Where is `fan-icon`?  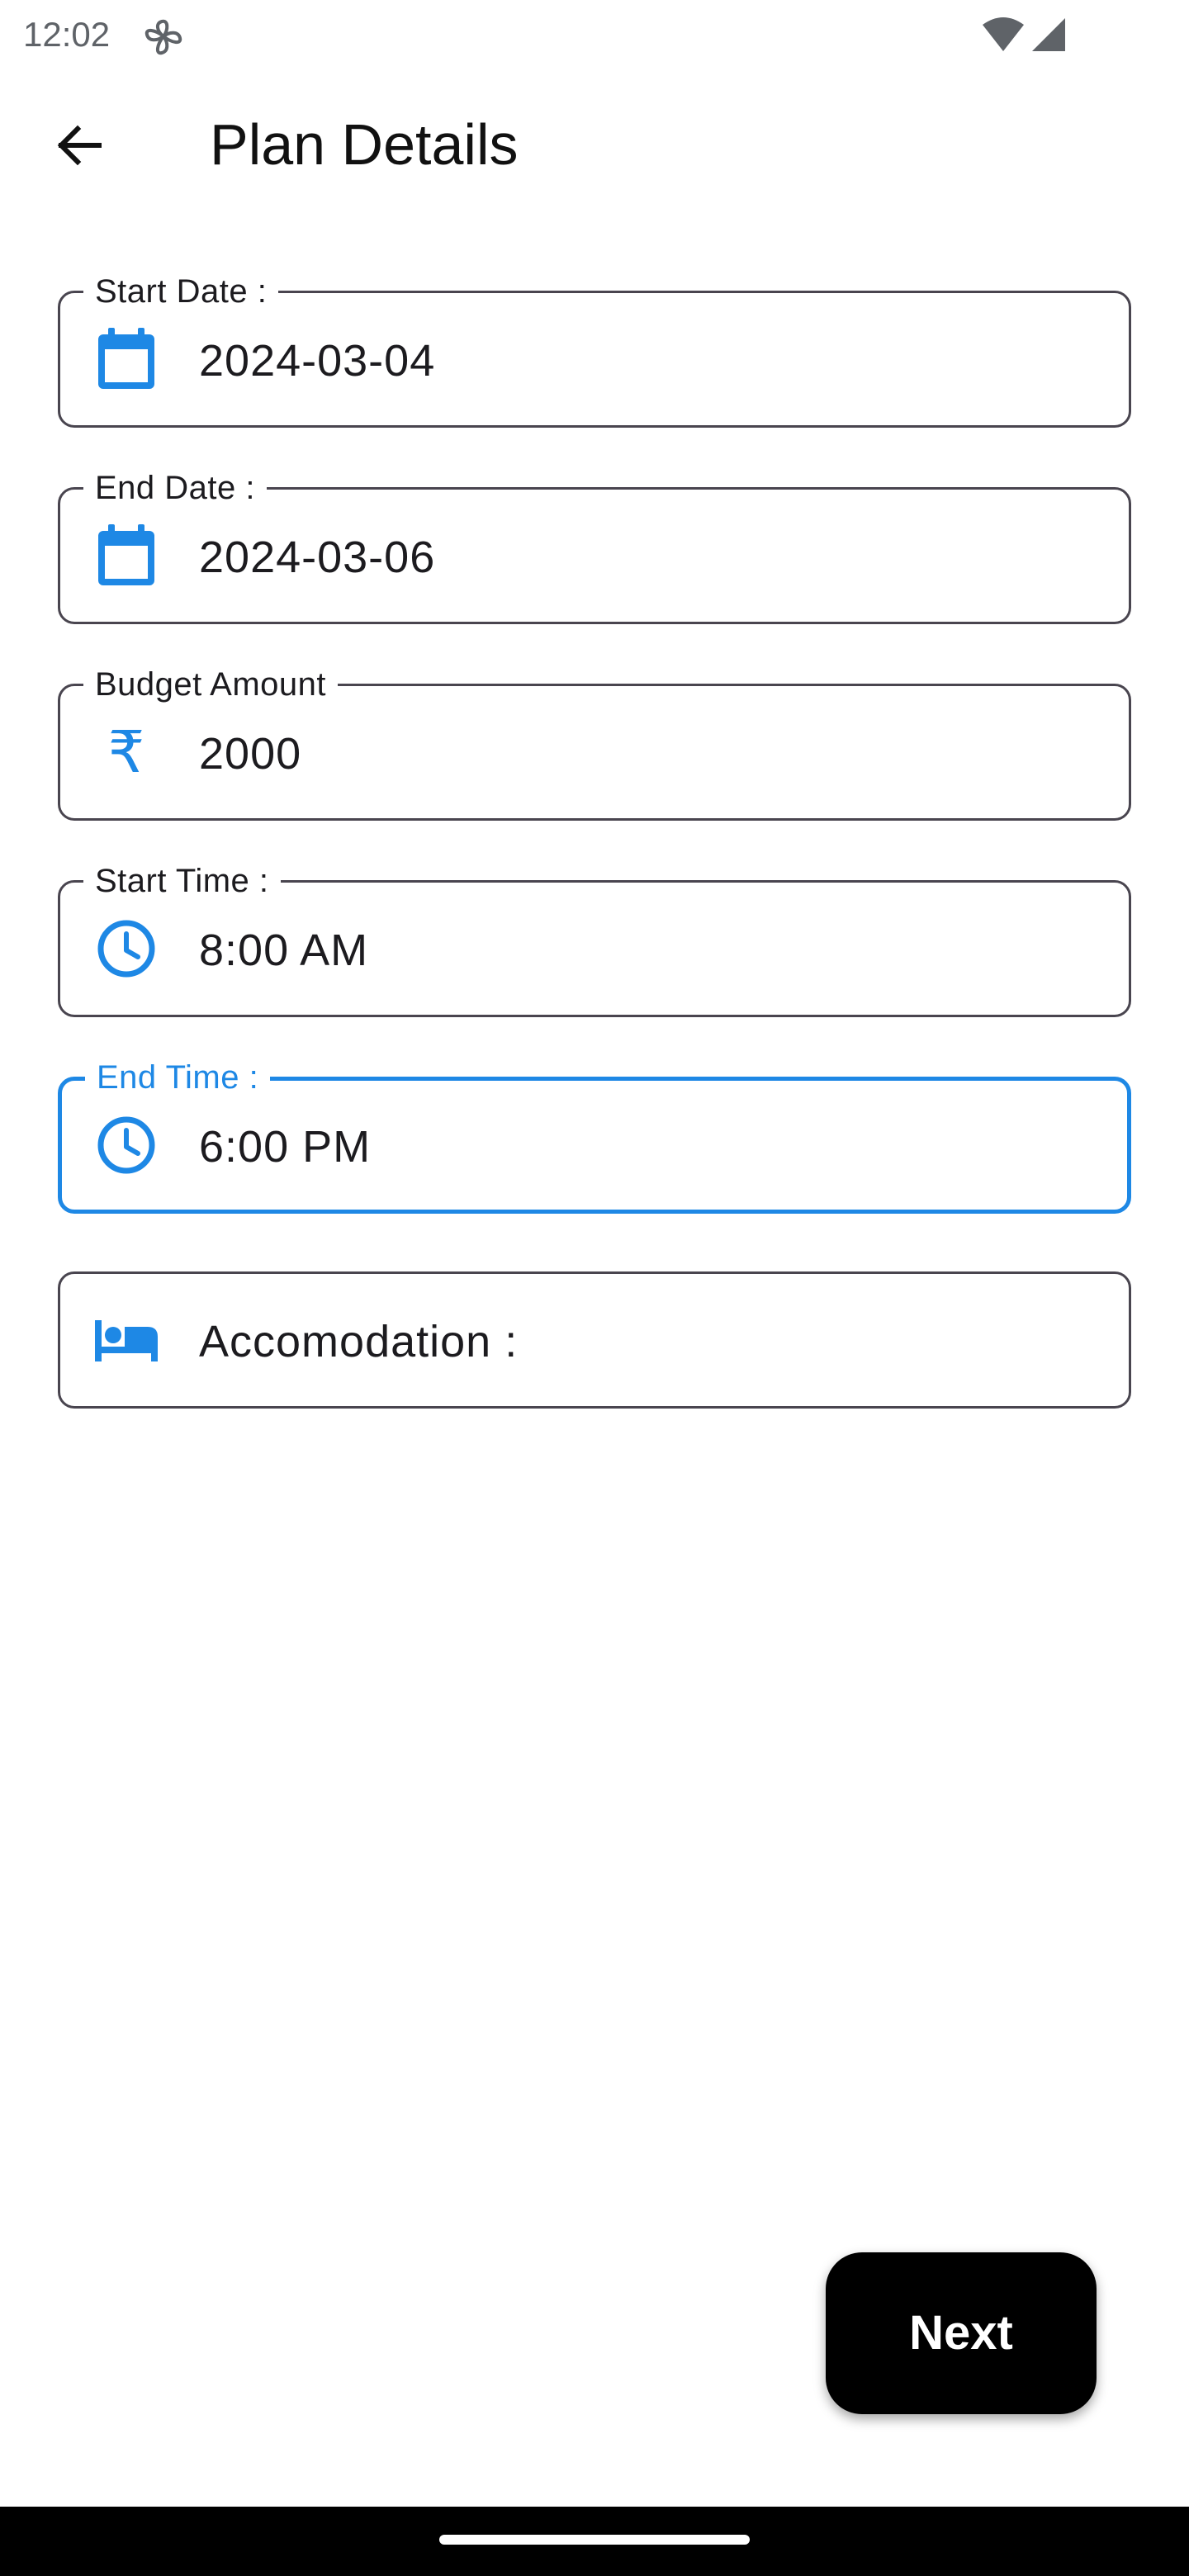
fan-icon is located at coordinates (163, 37).